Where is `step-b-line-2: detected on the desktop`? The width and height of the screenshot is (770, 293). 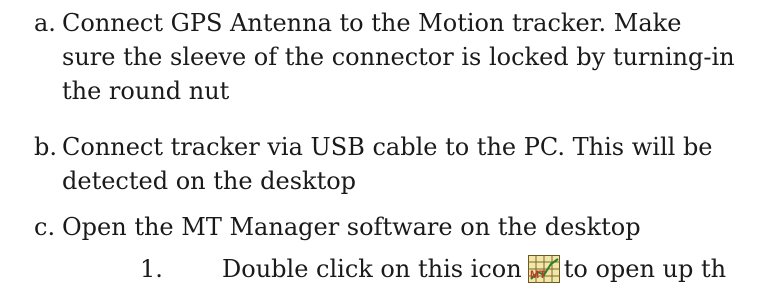
step-b-line-2: detected on the desktop is located at coordinates (209, 181).